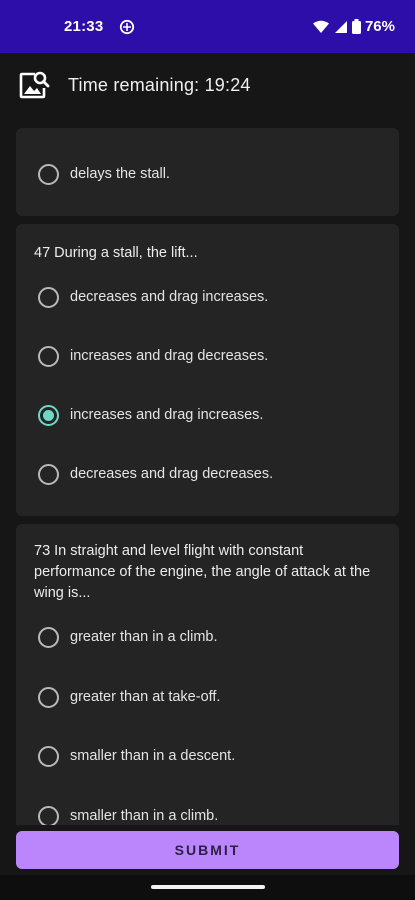 The width and height of the screenshot is (415, 900). I want to click on submit-button: SUBMIT, so click(207, 850).